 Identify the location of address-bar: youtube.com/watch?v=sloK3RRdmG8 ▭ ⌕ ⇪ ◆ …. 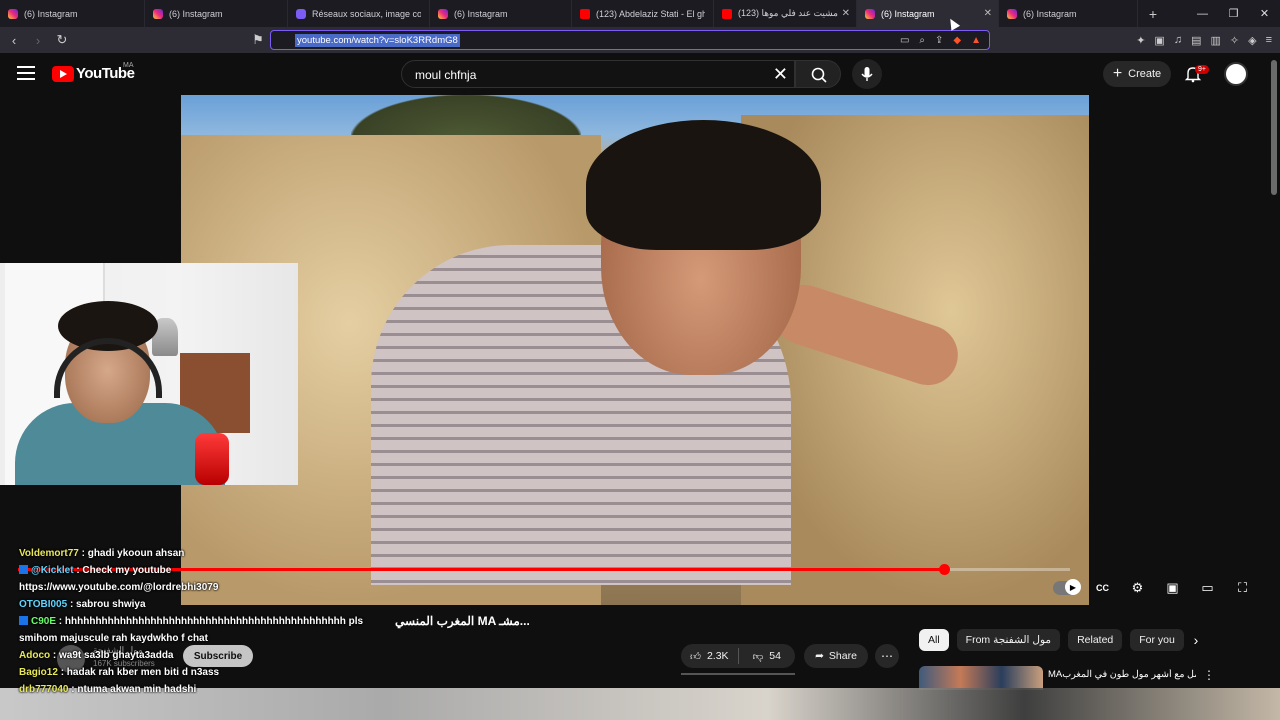
(630, 40).